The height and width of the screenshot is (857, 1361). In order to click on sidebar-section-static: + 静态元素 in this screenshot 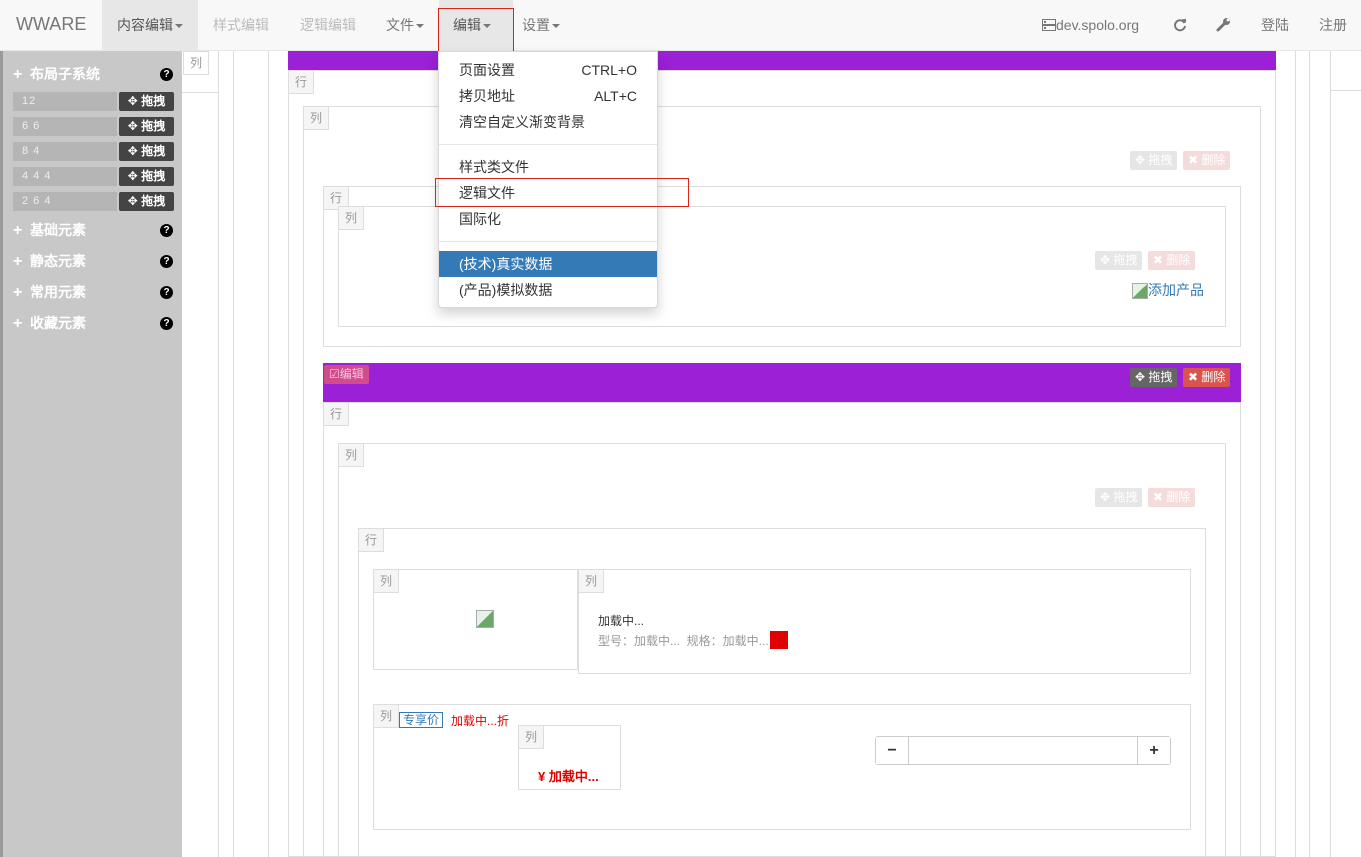, I will do `click(49, 261)`.